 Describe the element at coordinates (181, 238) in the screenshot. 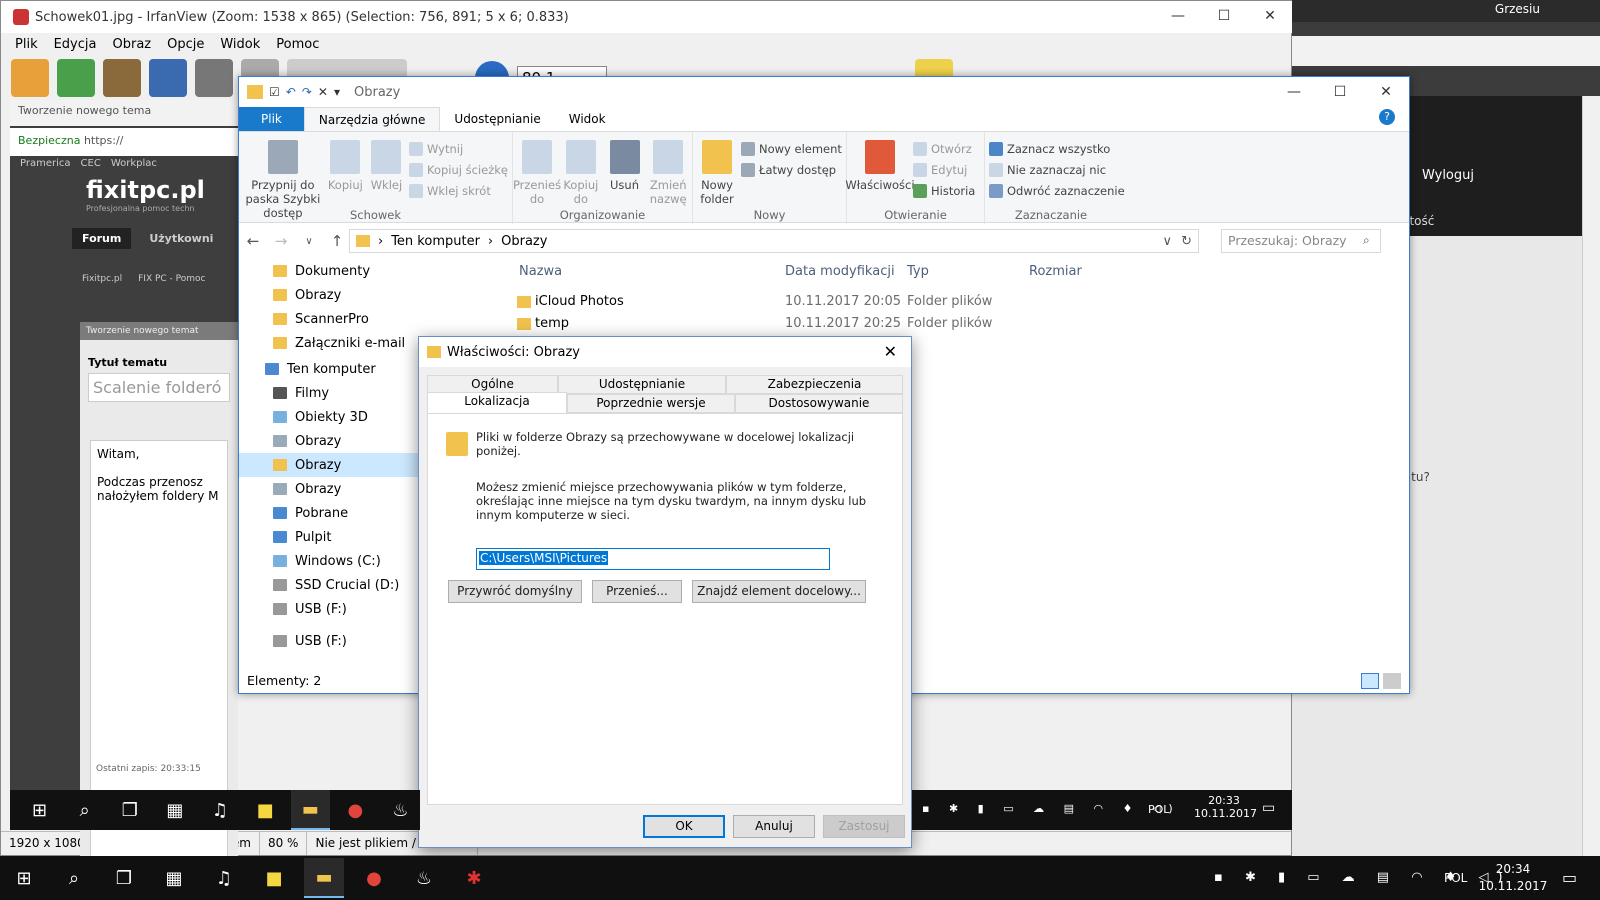

I see `nav-users: Użytkowni` at that location.